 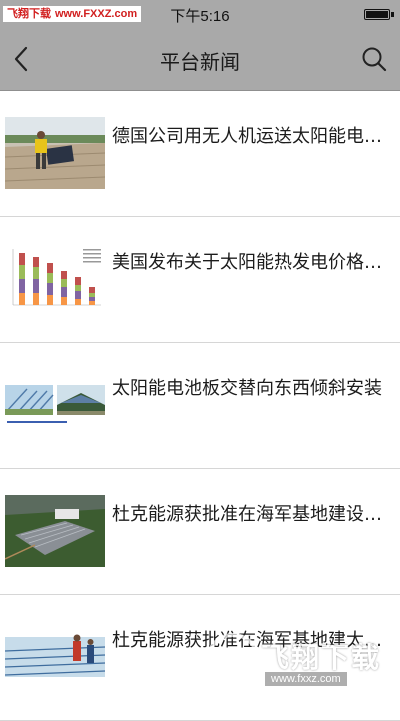 I want to click on page-title: 平台新闻, so click(x=200, y=62).